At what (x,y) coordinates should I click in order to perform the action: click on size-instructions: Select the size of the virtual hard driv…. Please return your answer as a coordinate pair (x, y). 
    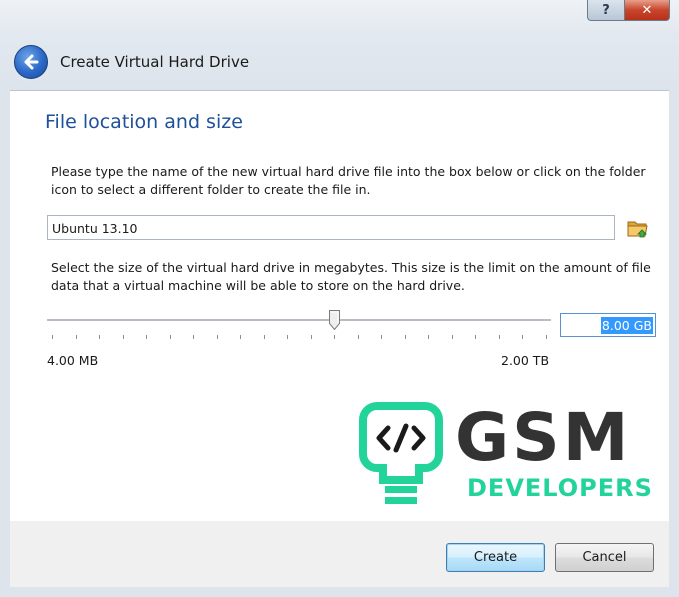
    Looking at the image, I should click on (351, 276).